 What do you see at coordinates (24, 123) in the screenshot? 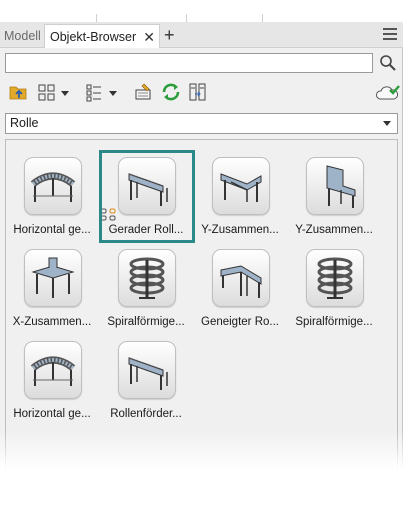
I see `category-select-value: Rolle` at bounding box center [24, 123].